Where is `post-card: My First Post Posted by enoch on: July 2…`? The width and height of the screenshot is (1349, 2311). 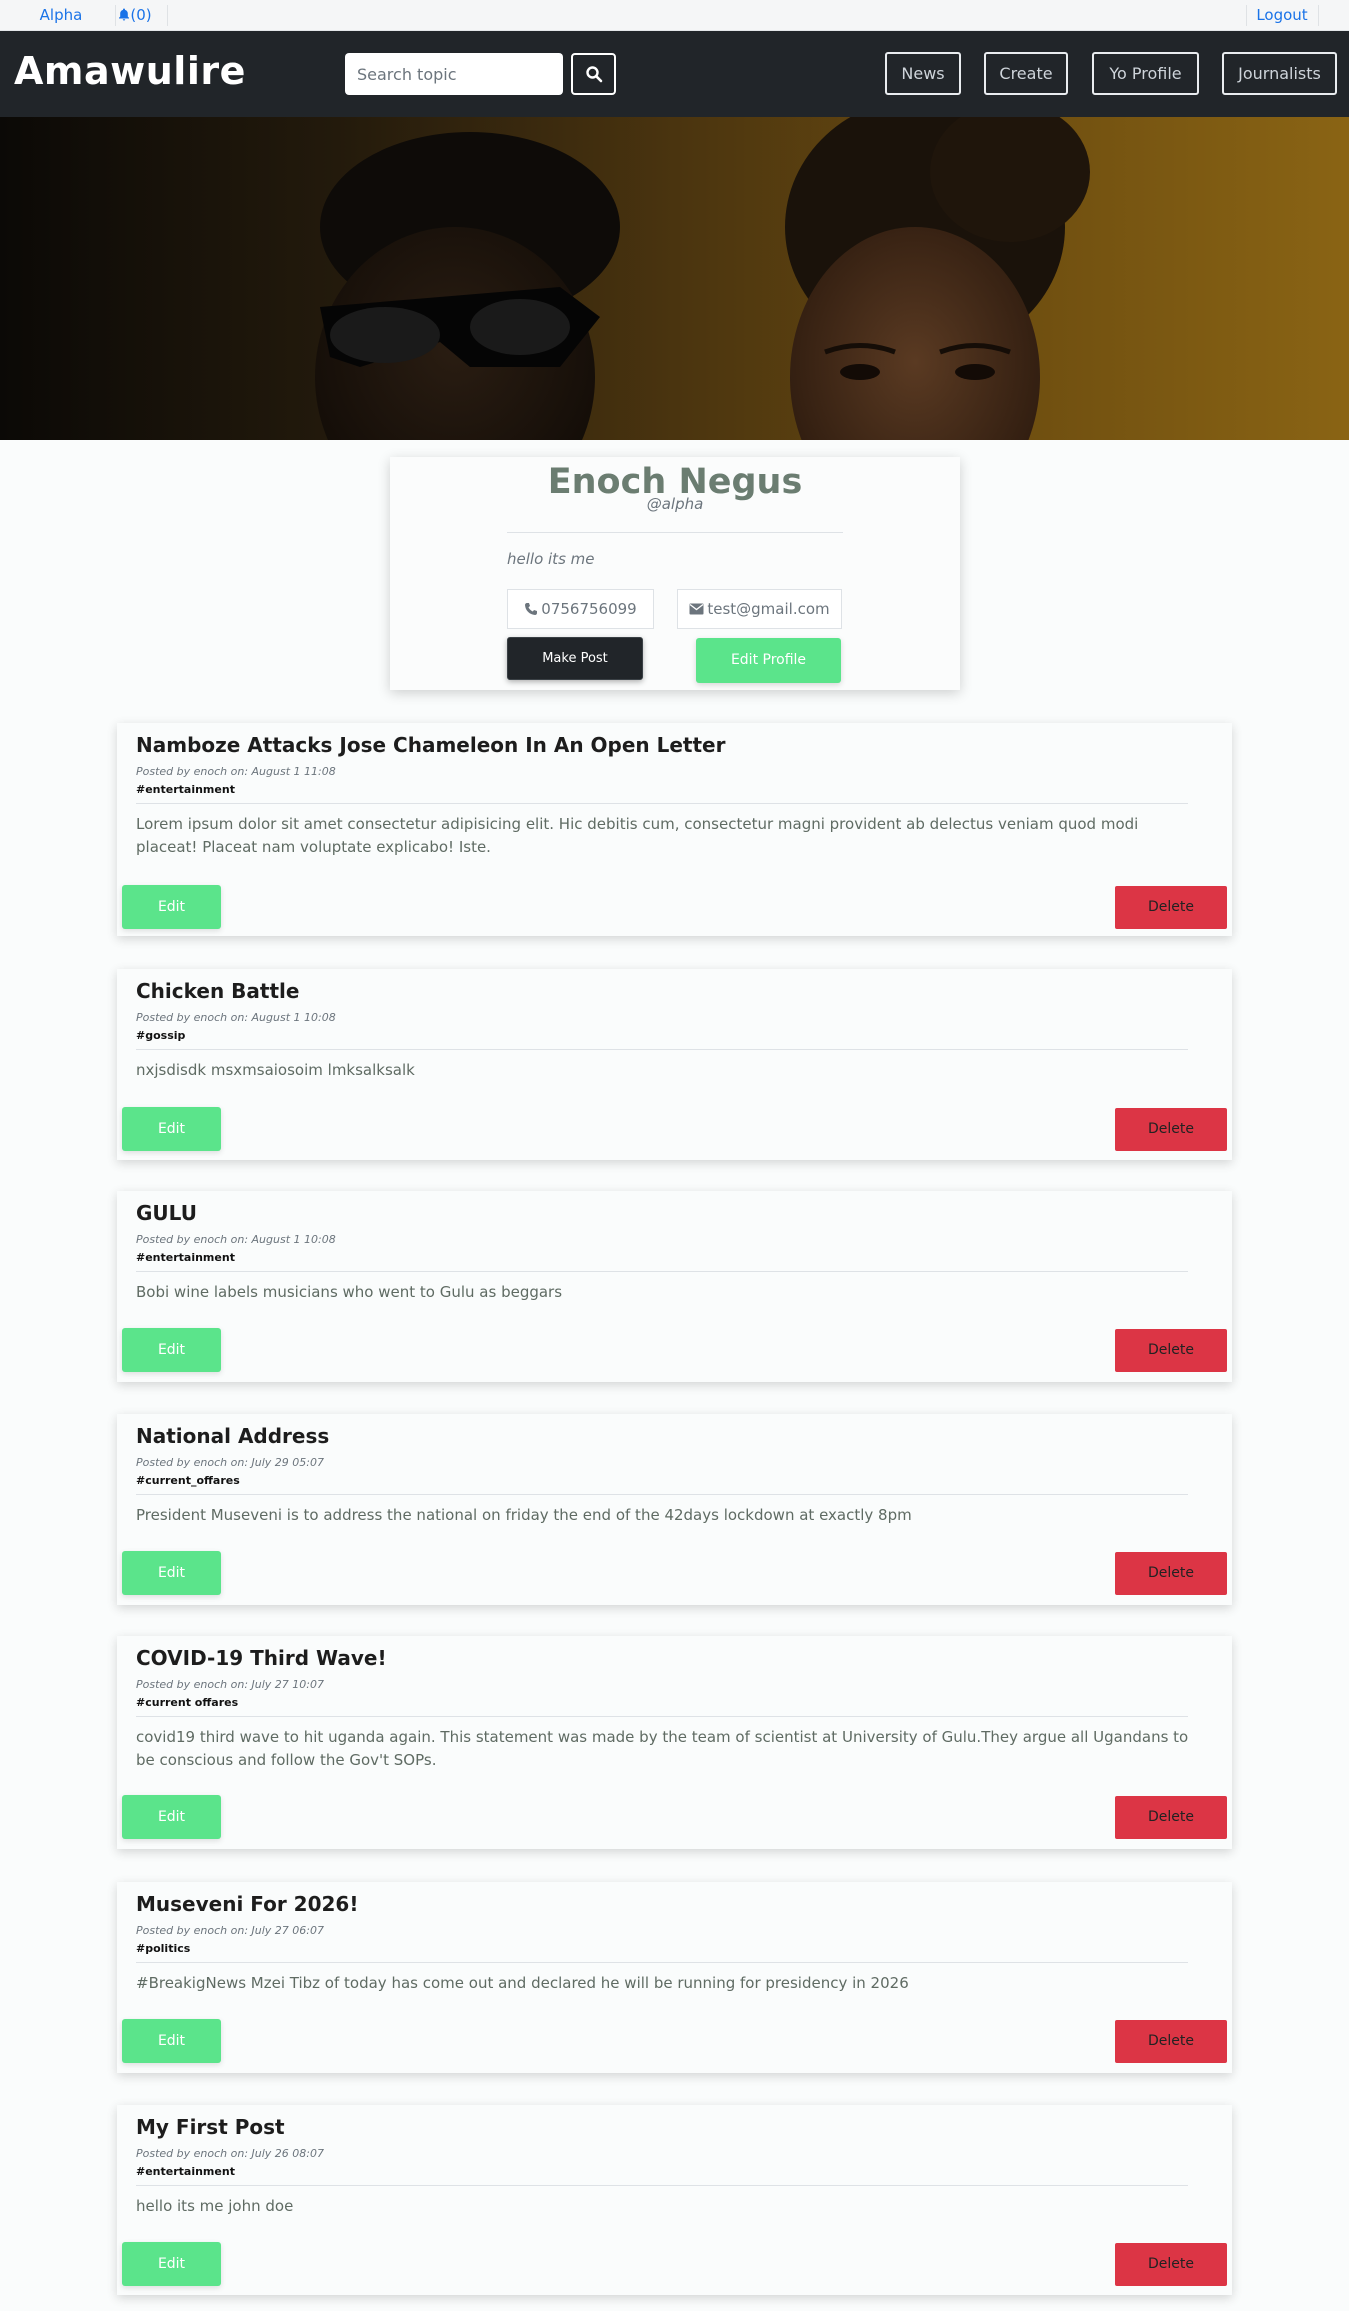 post-card: My First Post Posted by enoch on: July 2… is located at coordinates (674, 2200).